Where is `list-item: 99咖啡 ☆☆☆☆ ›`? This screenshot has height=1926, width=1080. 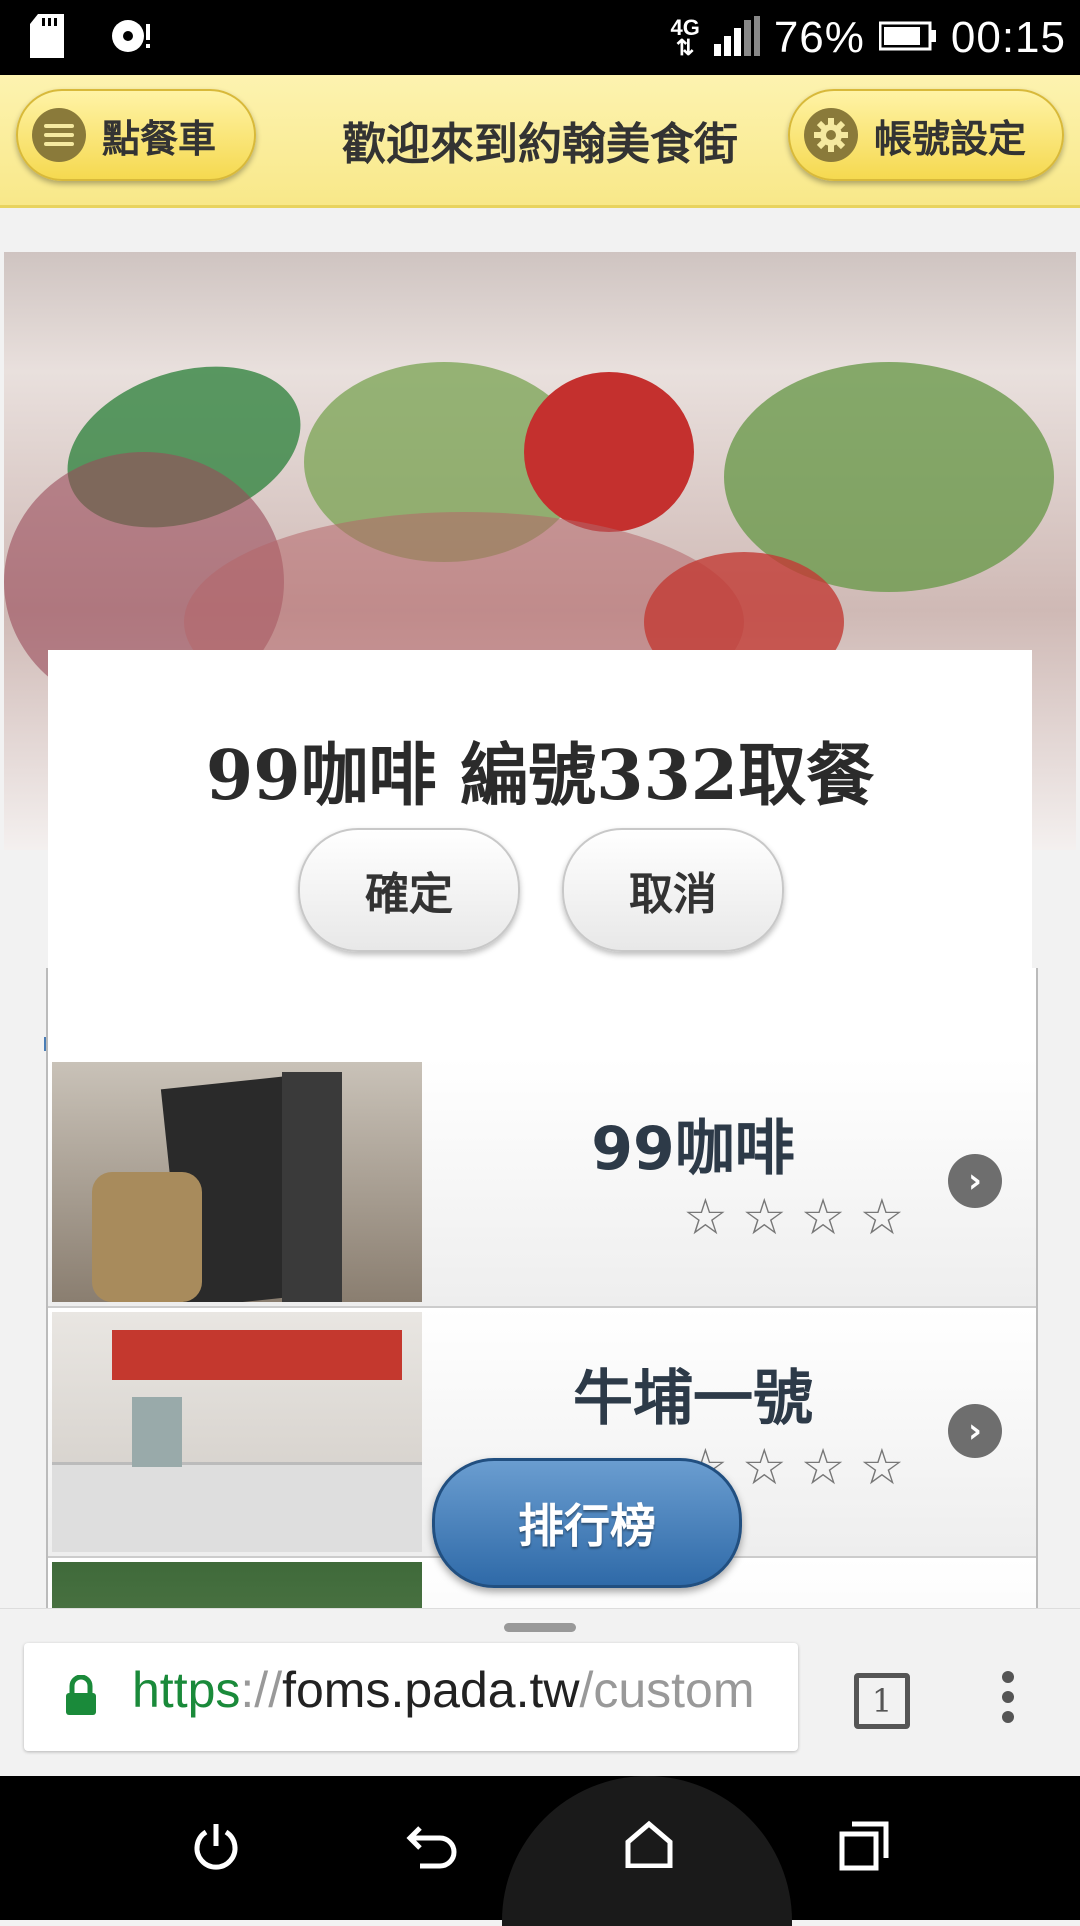
list-item: 99咖啡 ☆☆☆☆ › is located at coordinates (542, 1183).